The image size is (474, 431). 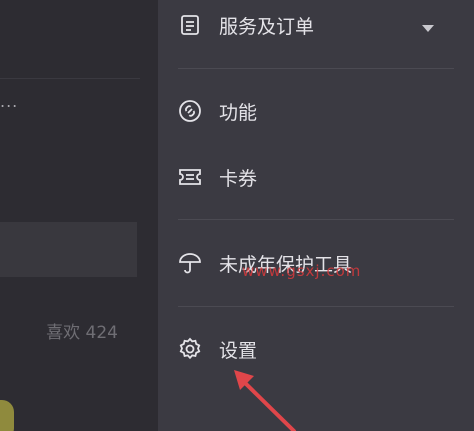 I want to click on umbrella-icon, so click(x=190, y=263).